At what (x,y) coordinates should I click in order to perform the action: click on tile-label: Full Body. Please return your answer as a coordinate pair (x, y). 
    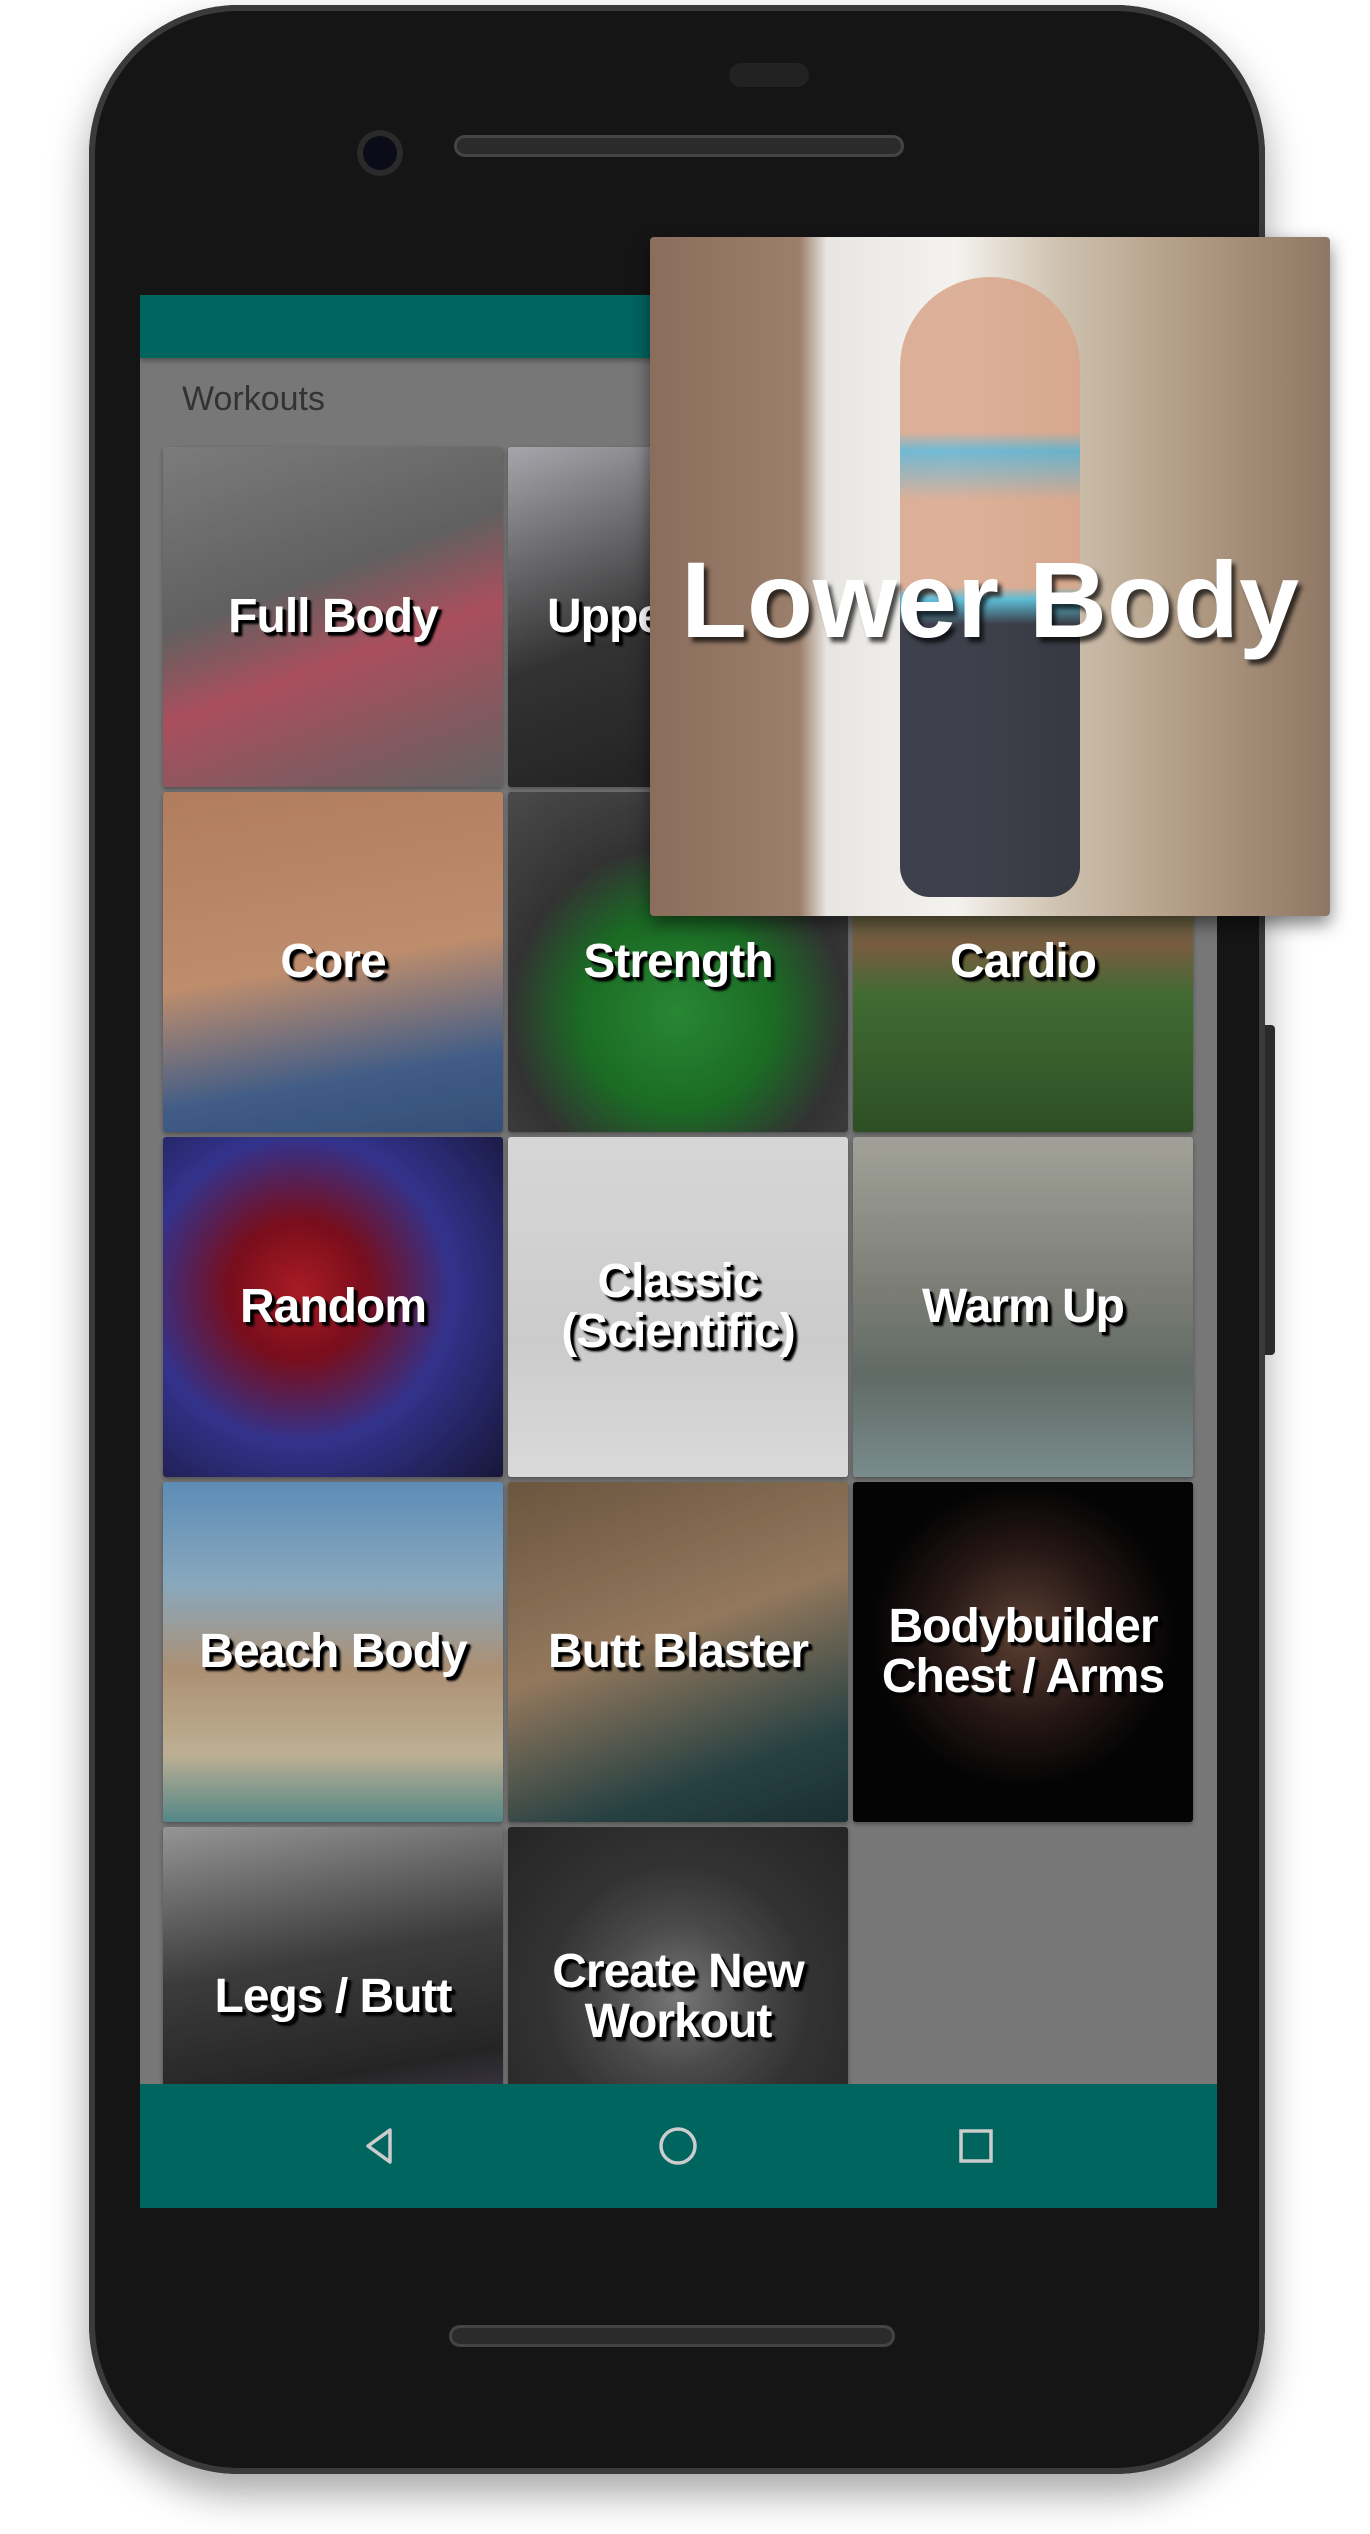
    Looking at the image, I should click on (333, 616).